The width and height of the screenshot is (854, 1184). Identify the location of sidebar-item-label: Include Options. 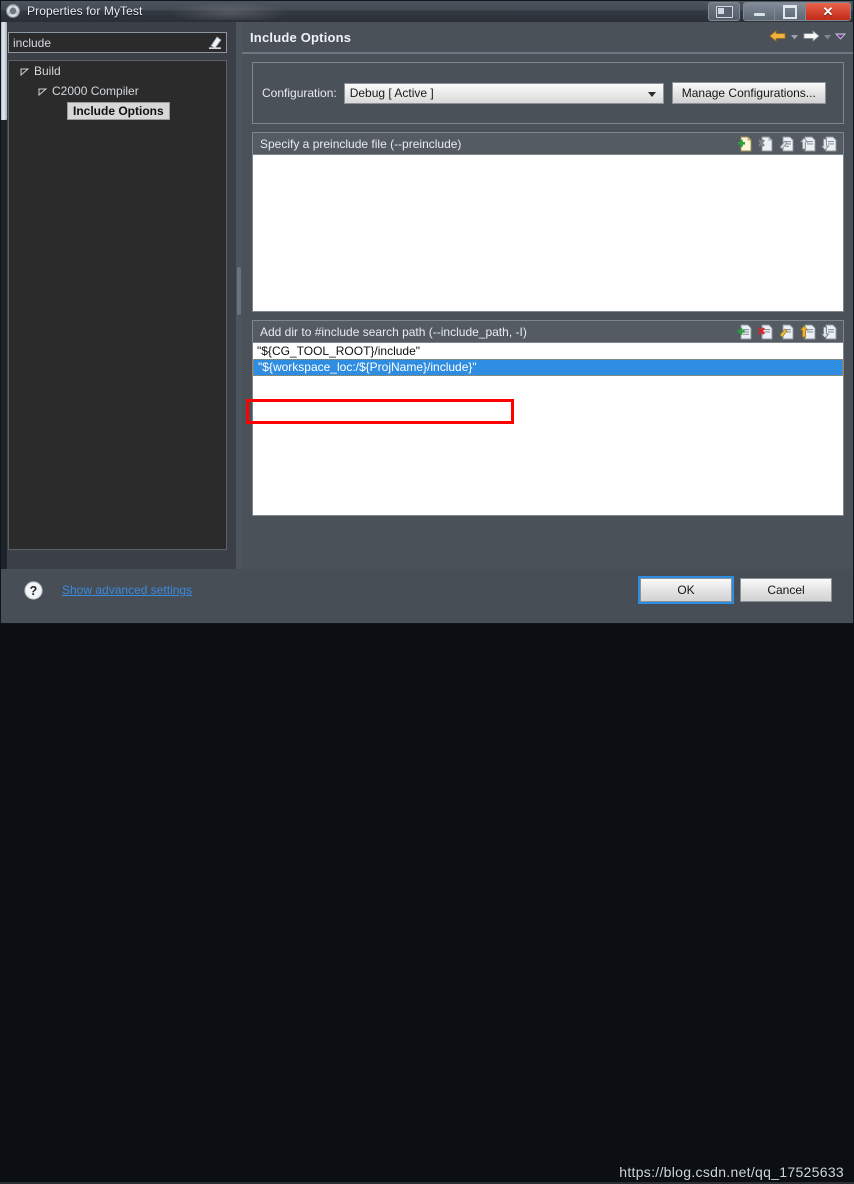
(118, 111).